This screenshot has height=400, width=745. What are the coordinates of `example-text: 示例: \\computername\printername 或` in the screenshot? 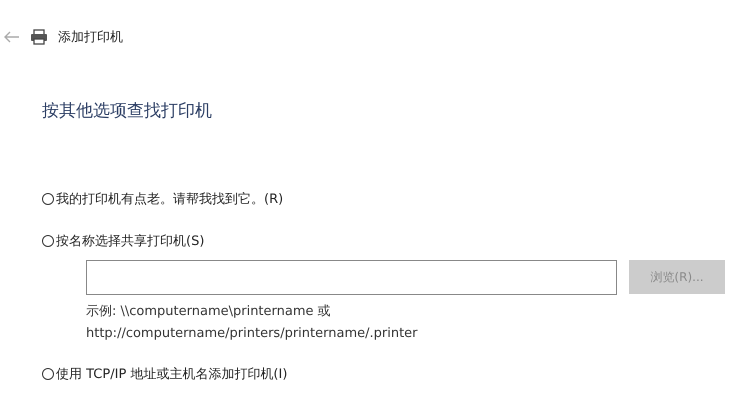 It's located at (208, 312).